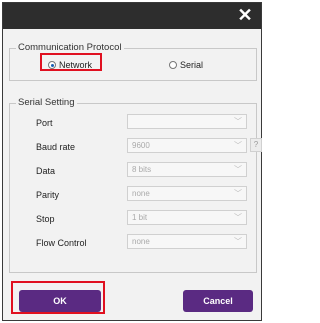 The width and height of the screenshot is (320, 323). What do you see at coordinates (46, 171) in the screenshot?
I see `data-label: Data` at bounding box center [46, 171].